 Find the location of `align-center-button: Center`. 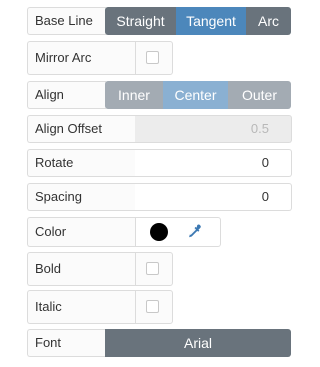

align-center-button: Center is located at coordinates (195, 95).